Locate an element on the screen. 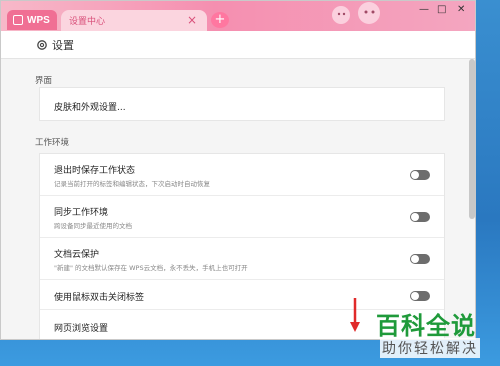 Image resolution: width=500 pixels, height=366 pixels. watermark: 百科全说 助你轻松解决 is located at coordinates (433, 334).